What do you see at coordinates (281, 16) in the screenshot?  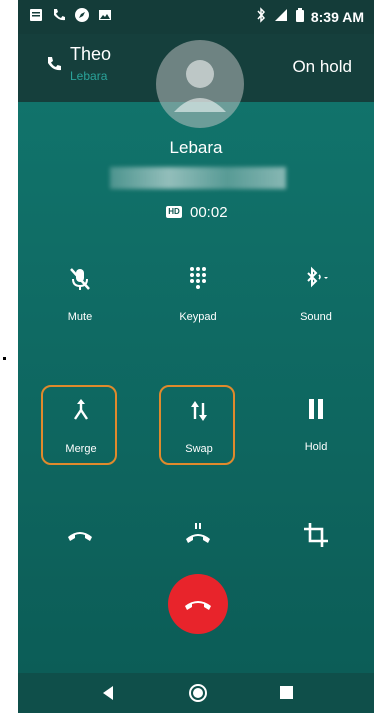 I see `signal-icon` at bounding box center [281, 16].